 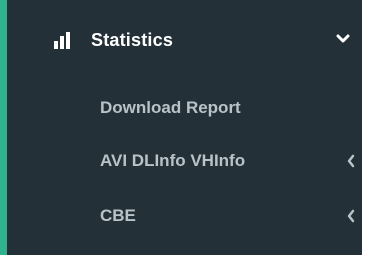 I want to click on active-accent-bar, so click(x=3, y=127).